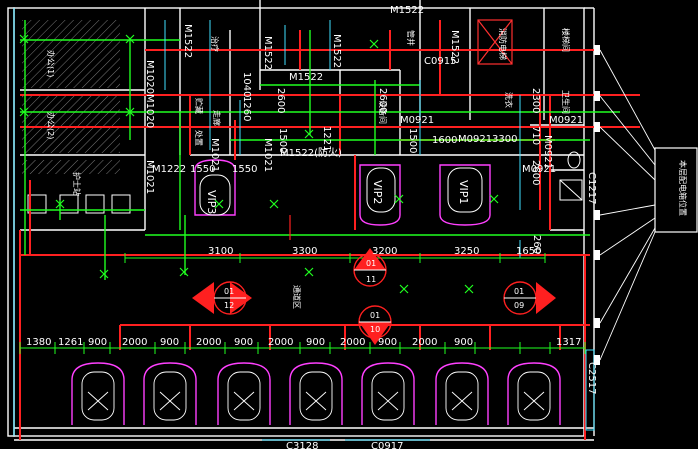 The image size is (698, 449). Describe the element at coordinates (597, 205) in the screenshot. I see `right-side-jacks` at that location.